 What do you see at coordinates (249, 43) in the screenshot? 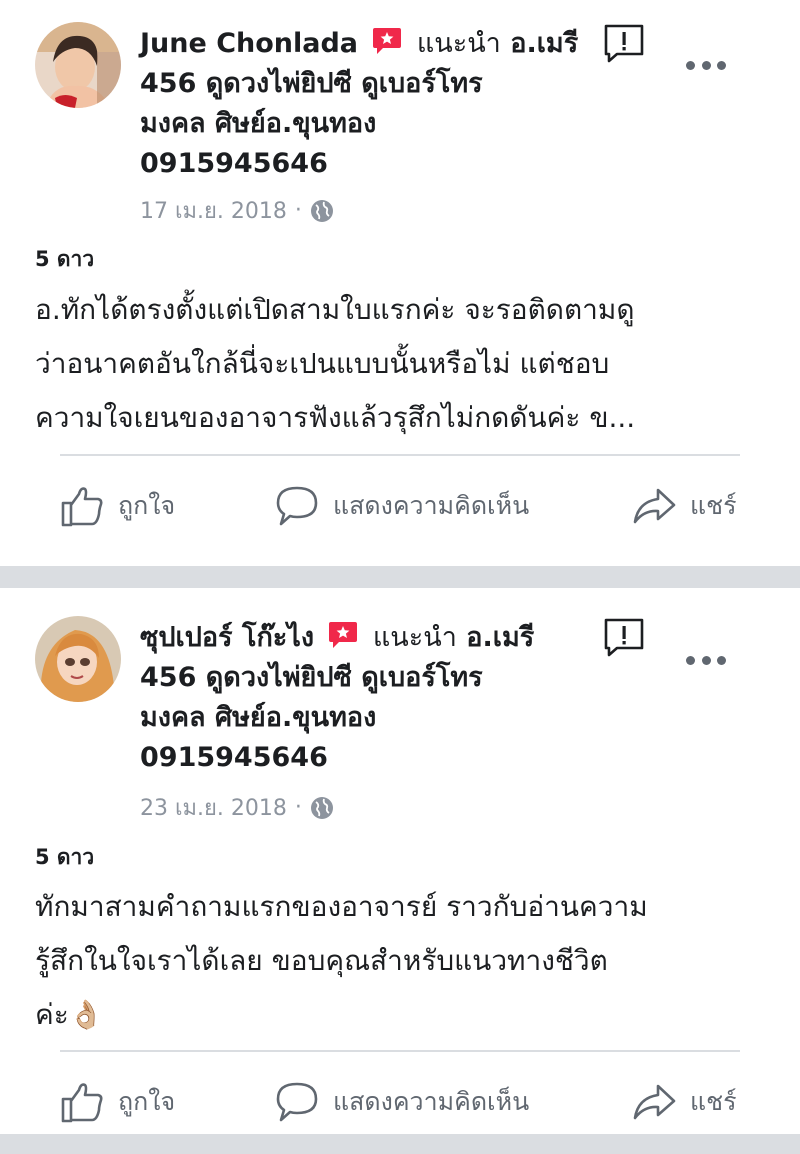
I see `author-name: June Chonlada` at bounding box center [249, 43].